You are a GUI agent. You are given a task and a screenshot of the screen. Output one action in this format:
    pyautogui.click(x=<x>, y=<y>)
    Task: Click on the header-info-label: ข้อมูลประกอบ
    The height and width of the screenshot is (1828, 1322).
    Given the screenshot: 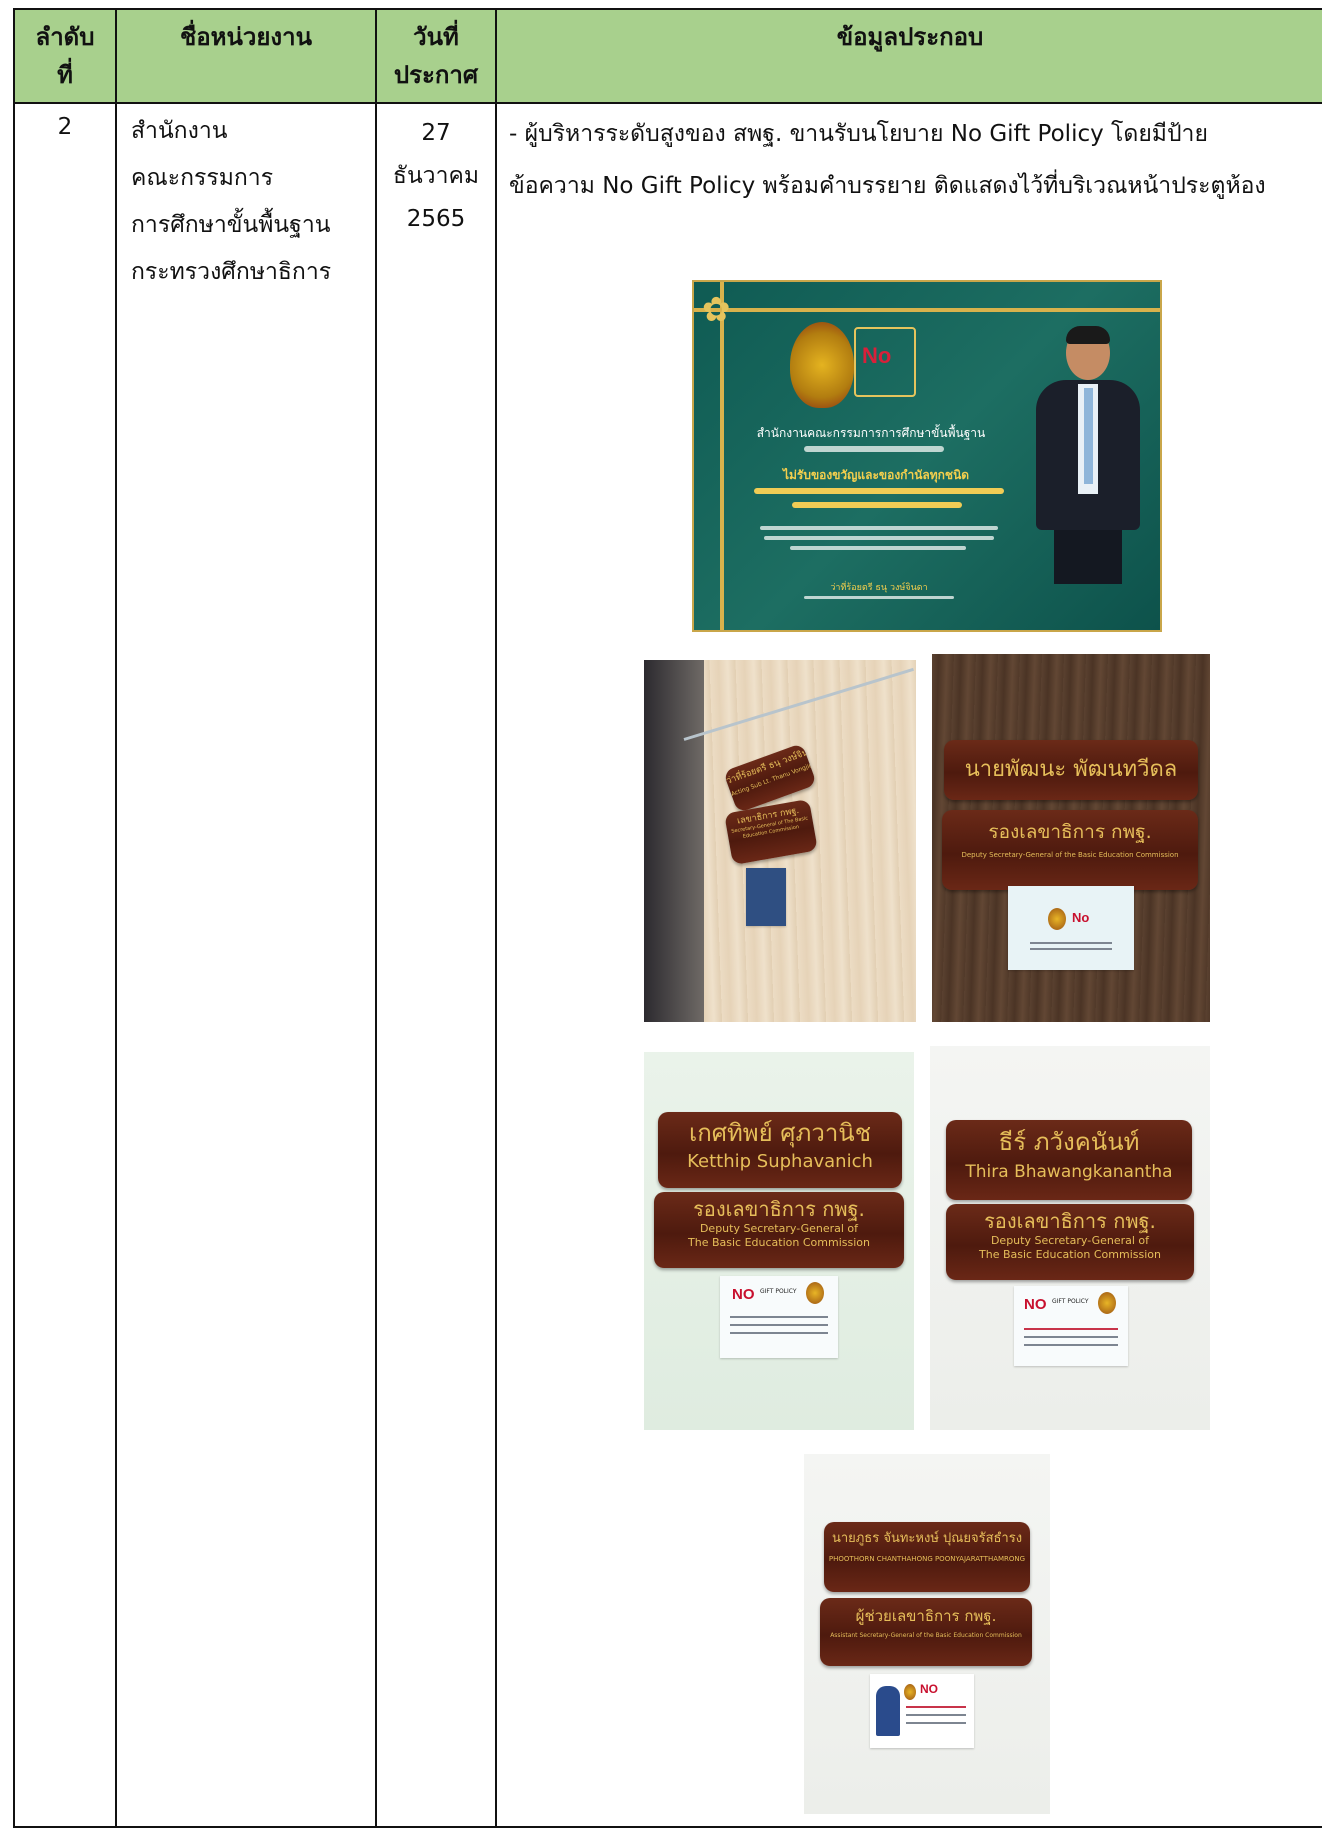 What is the action you would take?
    pyautogui.click(x=910, y=37)
    